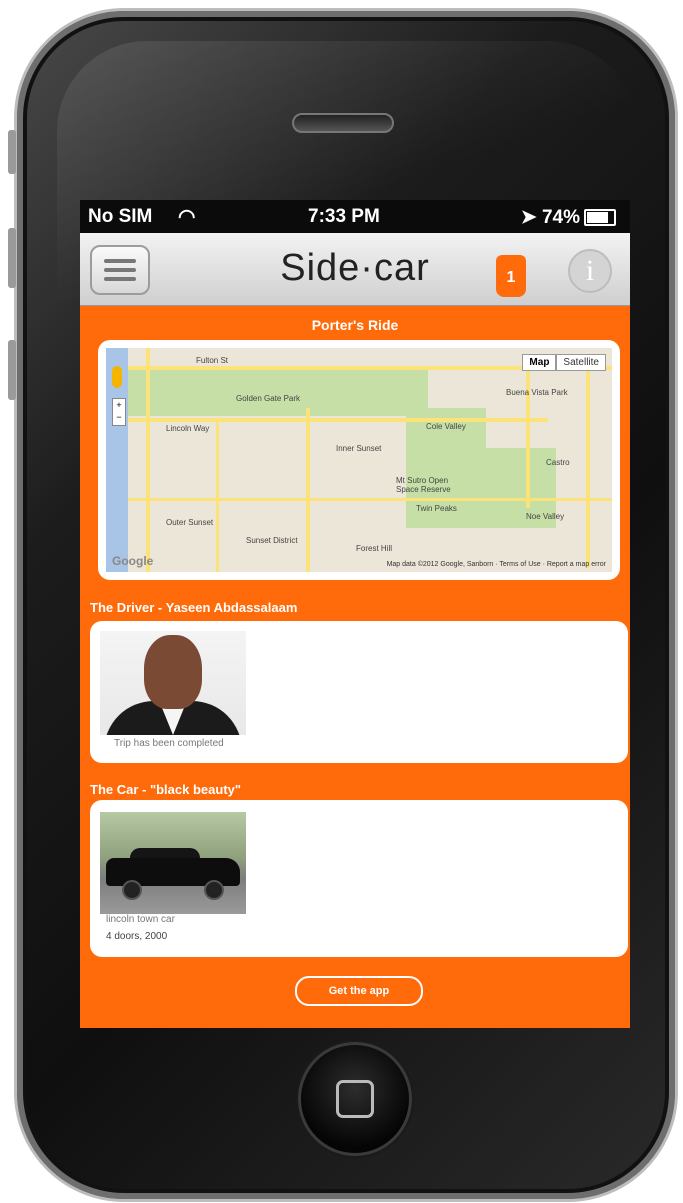  Describe the element at coordinates (173, 672) in the screenshot. I see `driver-head` at that location.